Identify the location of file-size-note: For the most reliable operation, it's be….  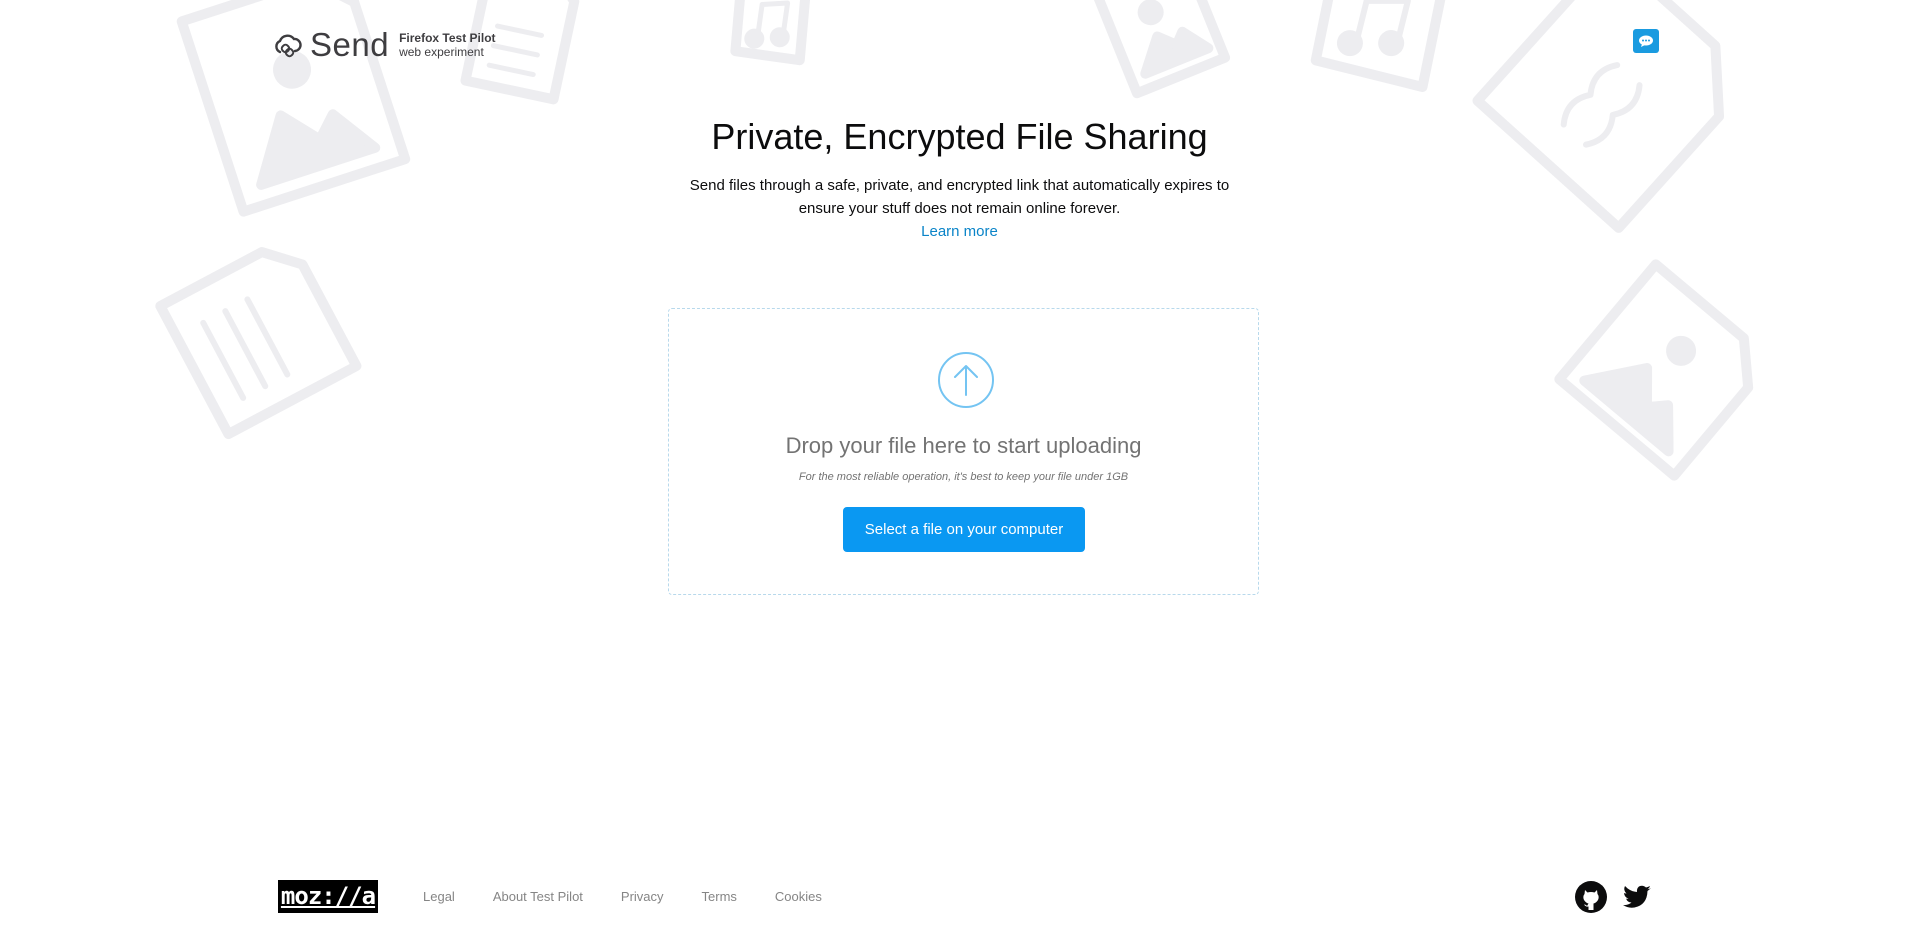
(963, 477).